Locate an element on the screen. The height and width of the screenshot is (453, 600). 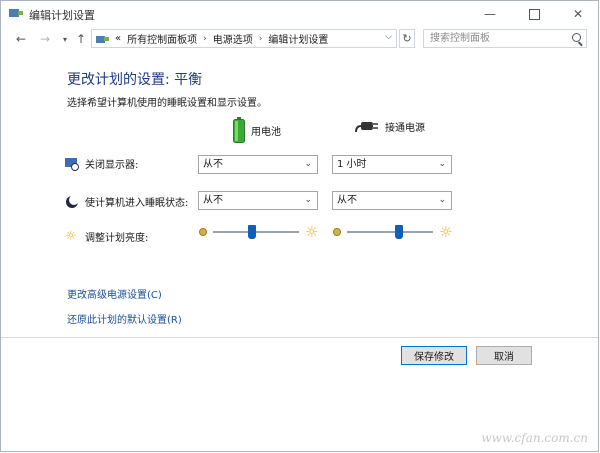
sleep-plugged-value: 从不 is located at coordinates (347, 200).